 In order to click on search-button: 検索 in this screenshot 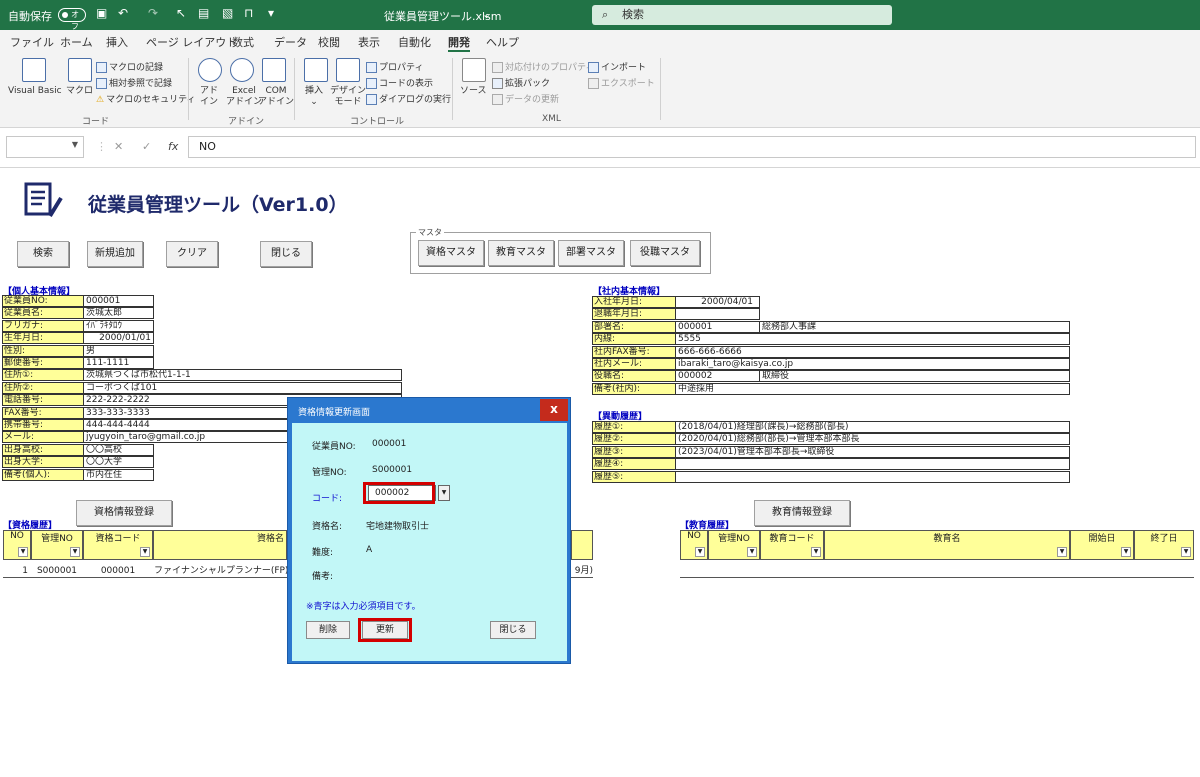, I will do `click(43, 254)`.